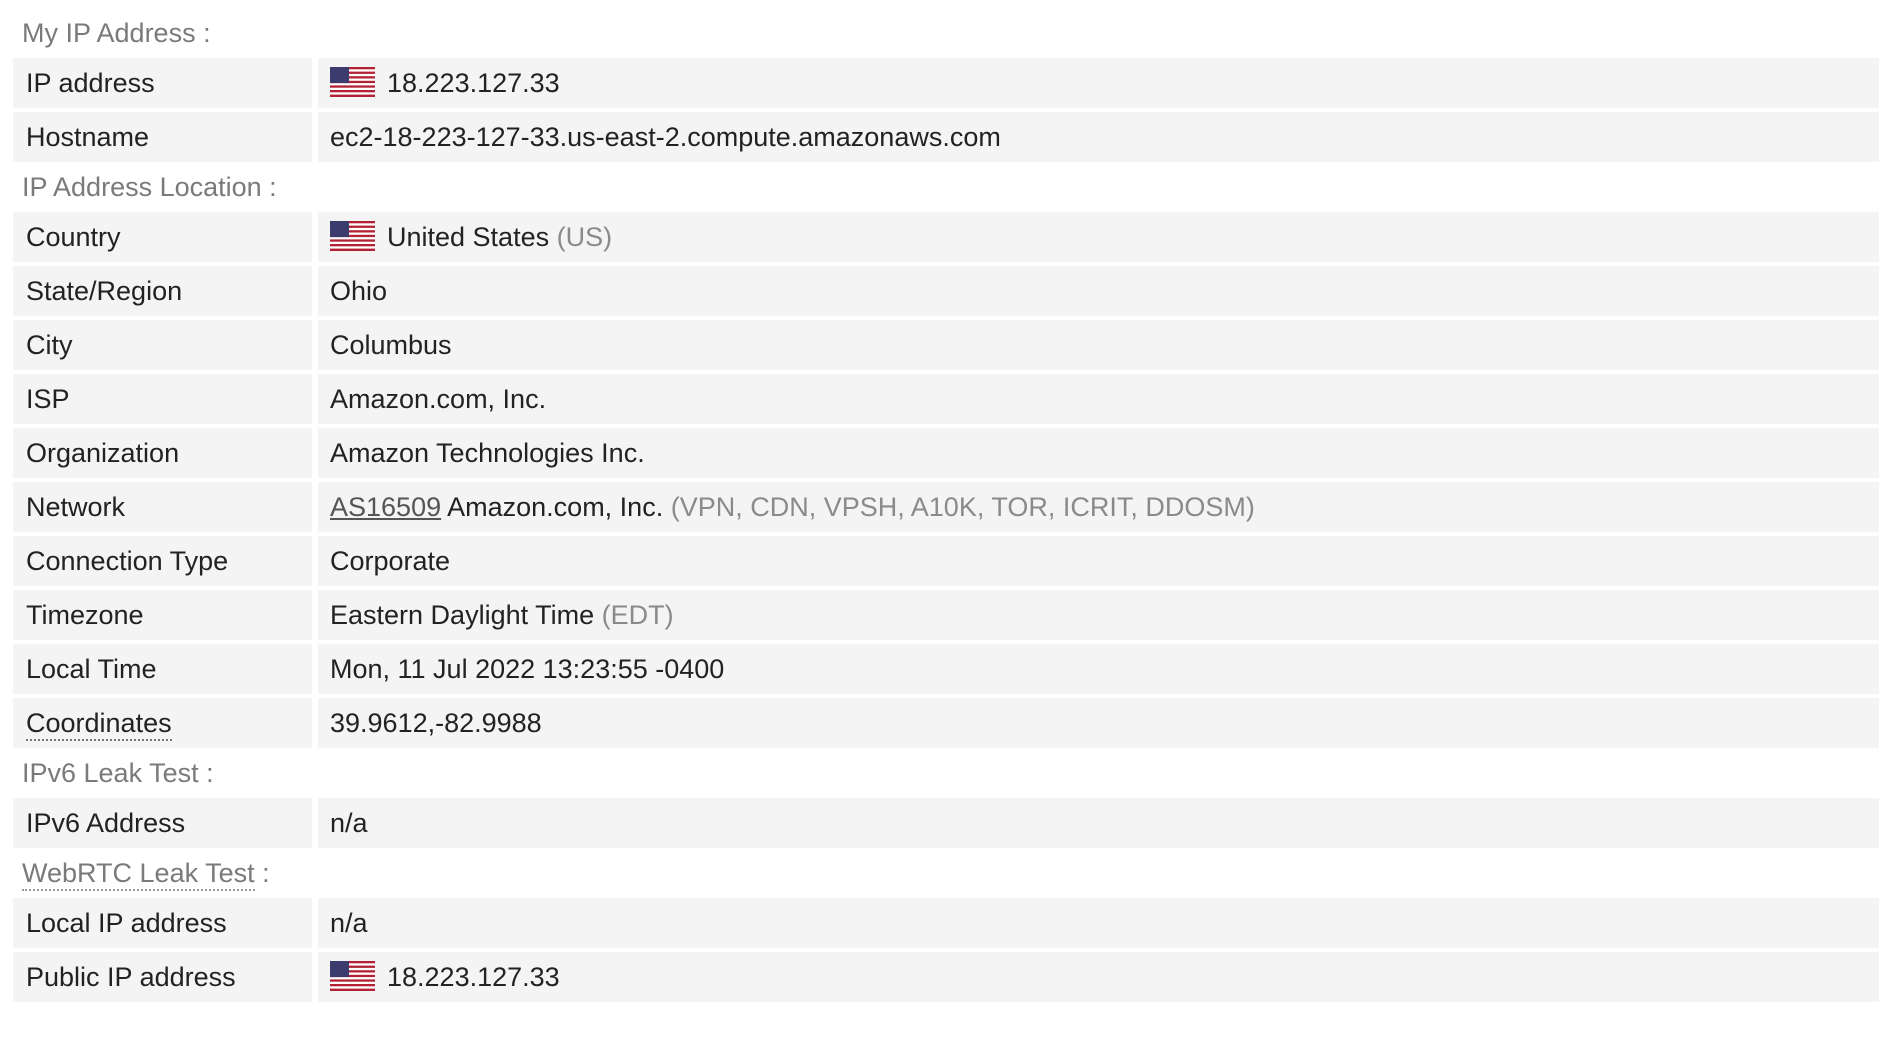 The height and width of the screenshot is (1056, 1890). Describe the element at coordinates (262, 873) in the screenshot. I see `webrtc-title-suffix: :` at that location.